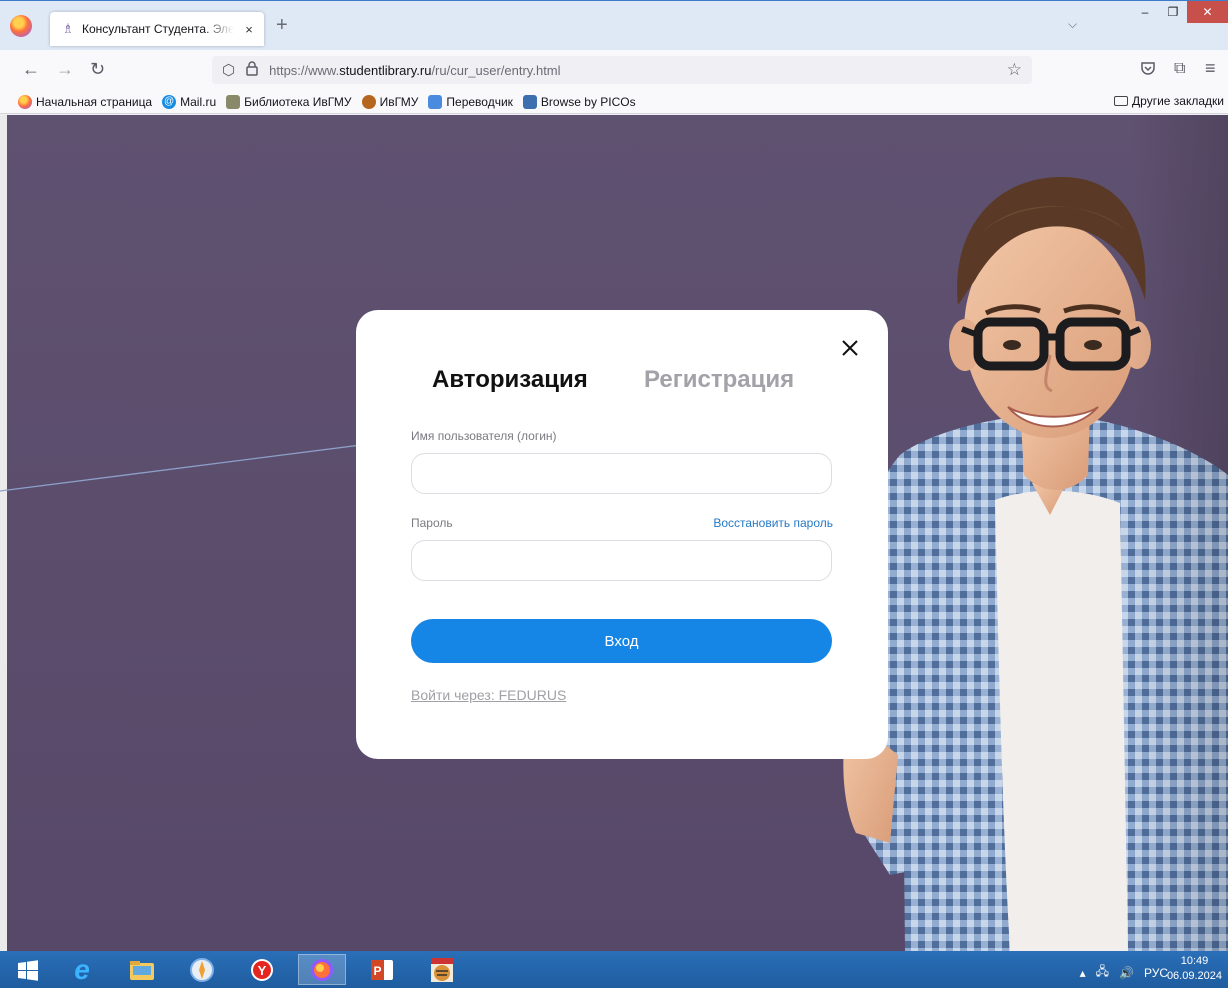 This screenshot has width=1228, height=988. I want to click on window-maximize-button: ❐, so click(1173, 12).